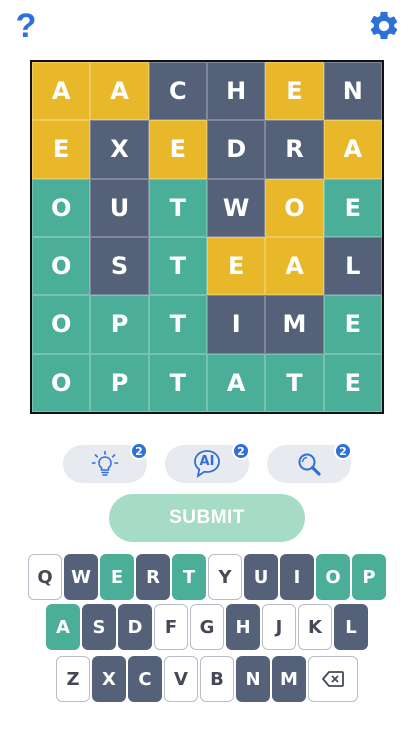  What do you see at coordinates (99, 627) in the screenshot?
I see `key-s: S` at bounding box center [99, 627].